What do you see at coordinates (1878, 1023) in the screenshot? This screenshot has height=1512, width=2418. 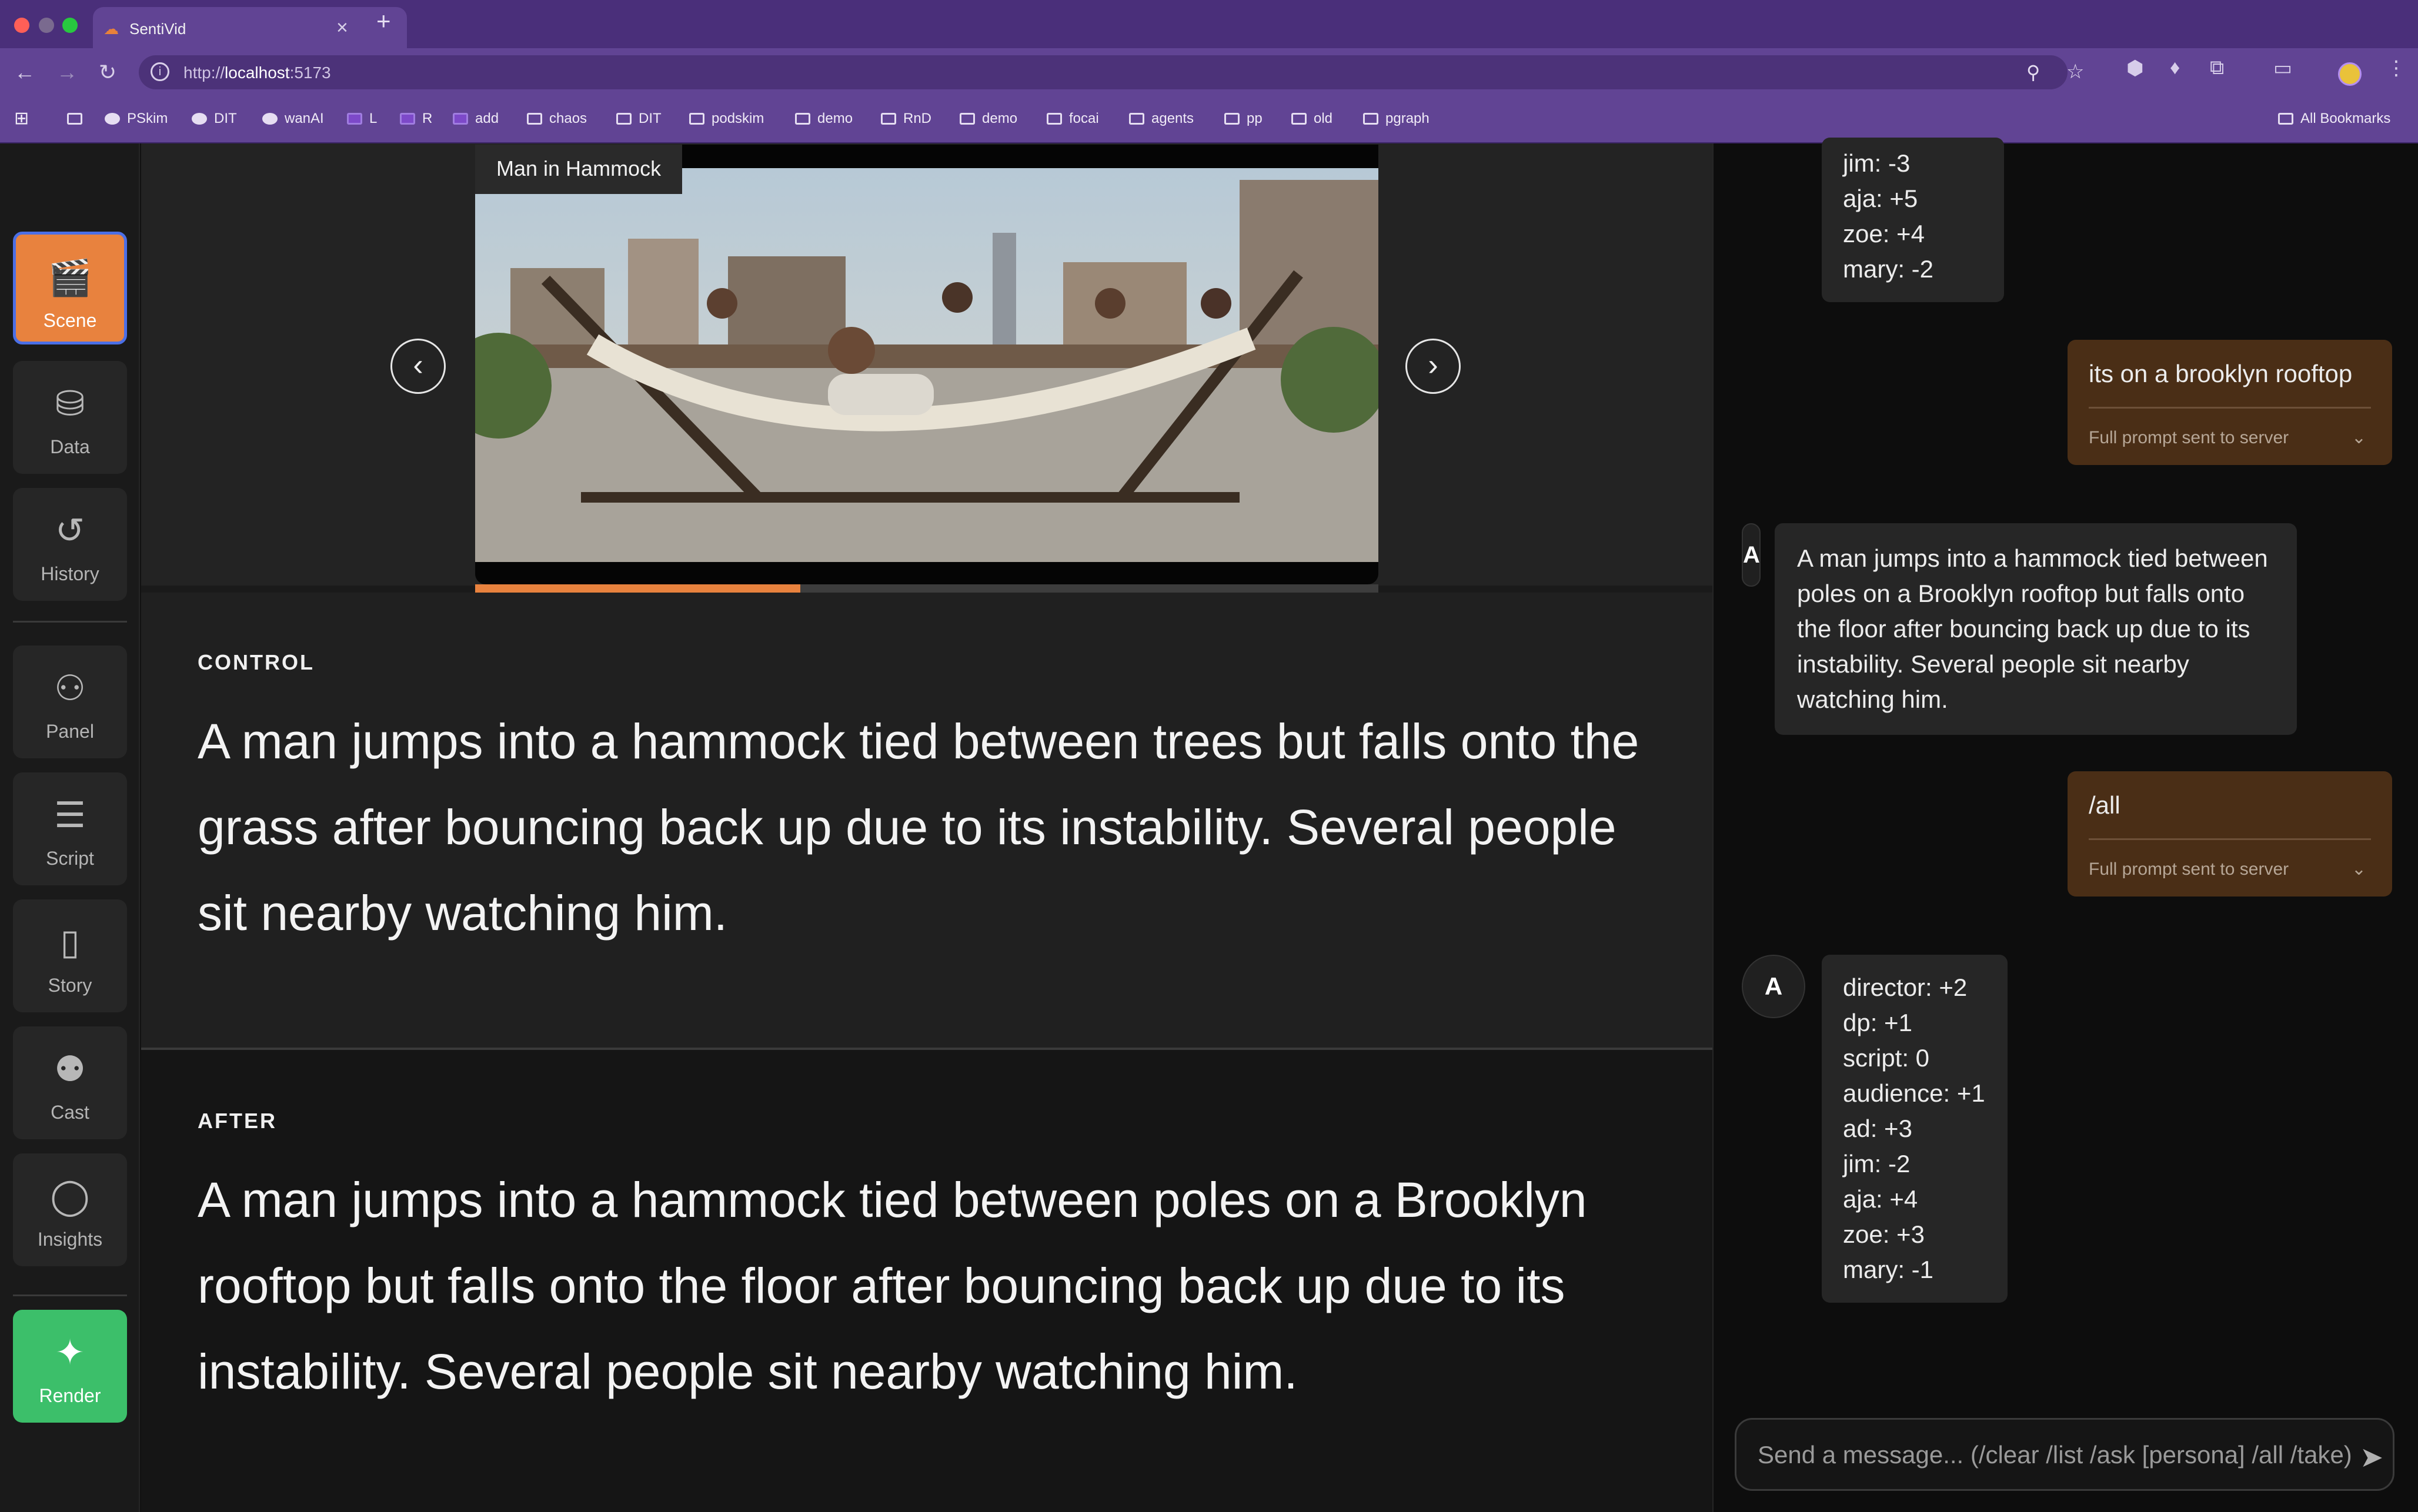 I see `score-line: dp: +1` at bounding box center [1878, 1023].